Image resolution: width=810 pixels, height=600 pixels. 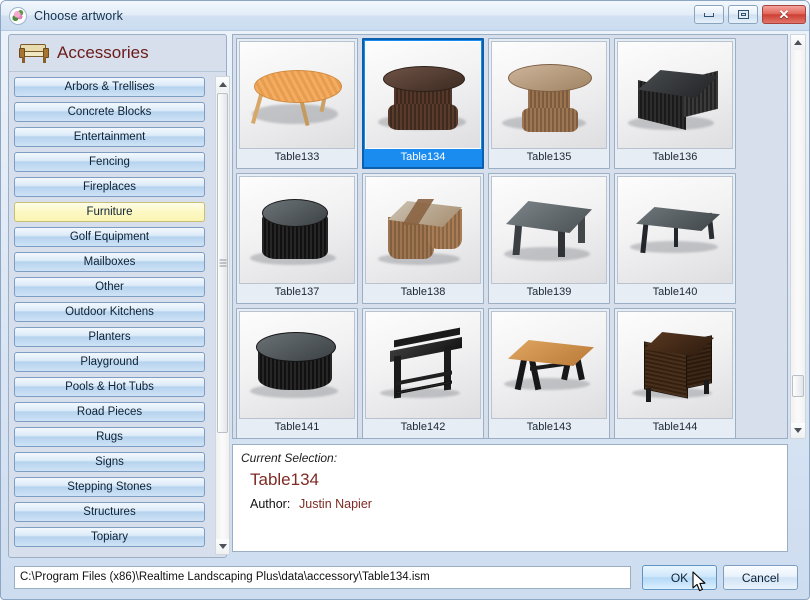 I want to click on tan-wicker-cube-ottoman-art, so click(x=423, y=230).